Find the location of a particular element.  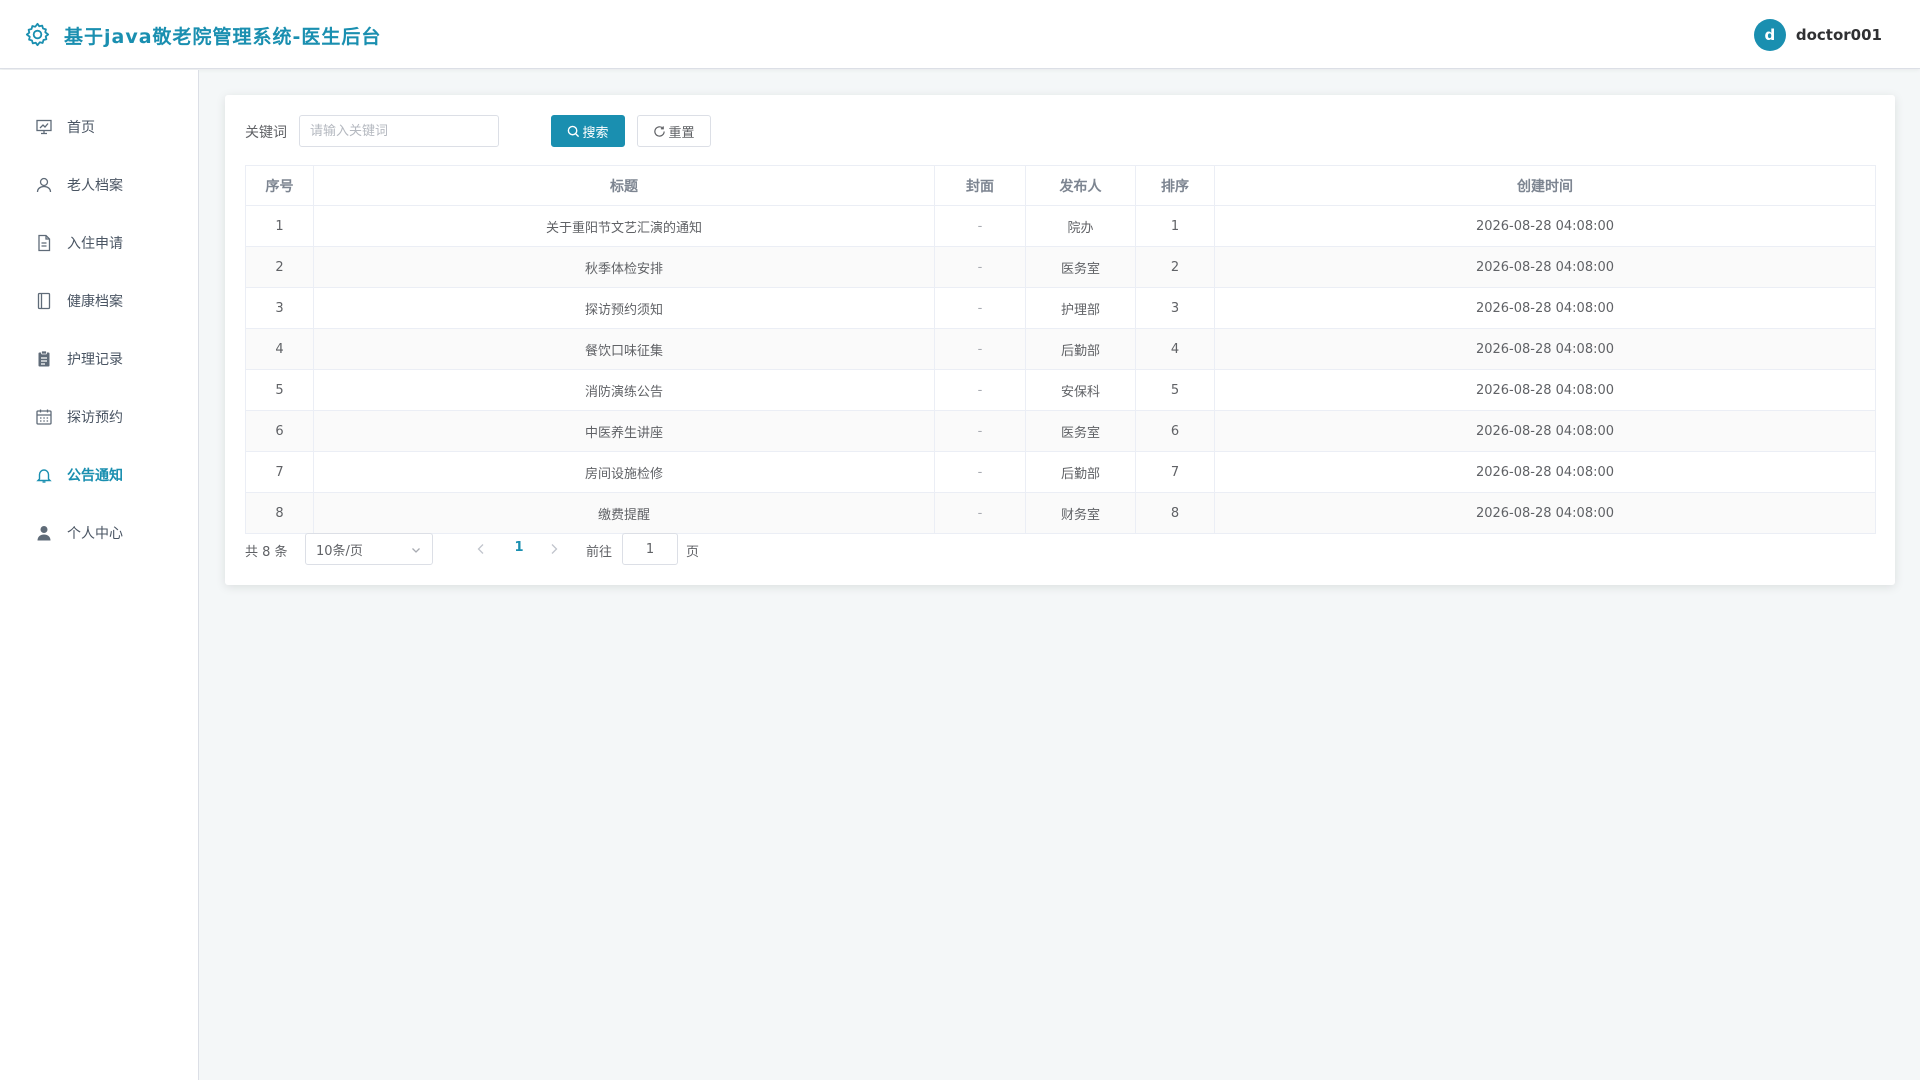

page-size-select: 10条/页 is located at coordinates (369, 549).